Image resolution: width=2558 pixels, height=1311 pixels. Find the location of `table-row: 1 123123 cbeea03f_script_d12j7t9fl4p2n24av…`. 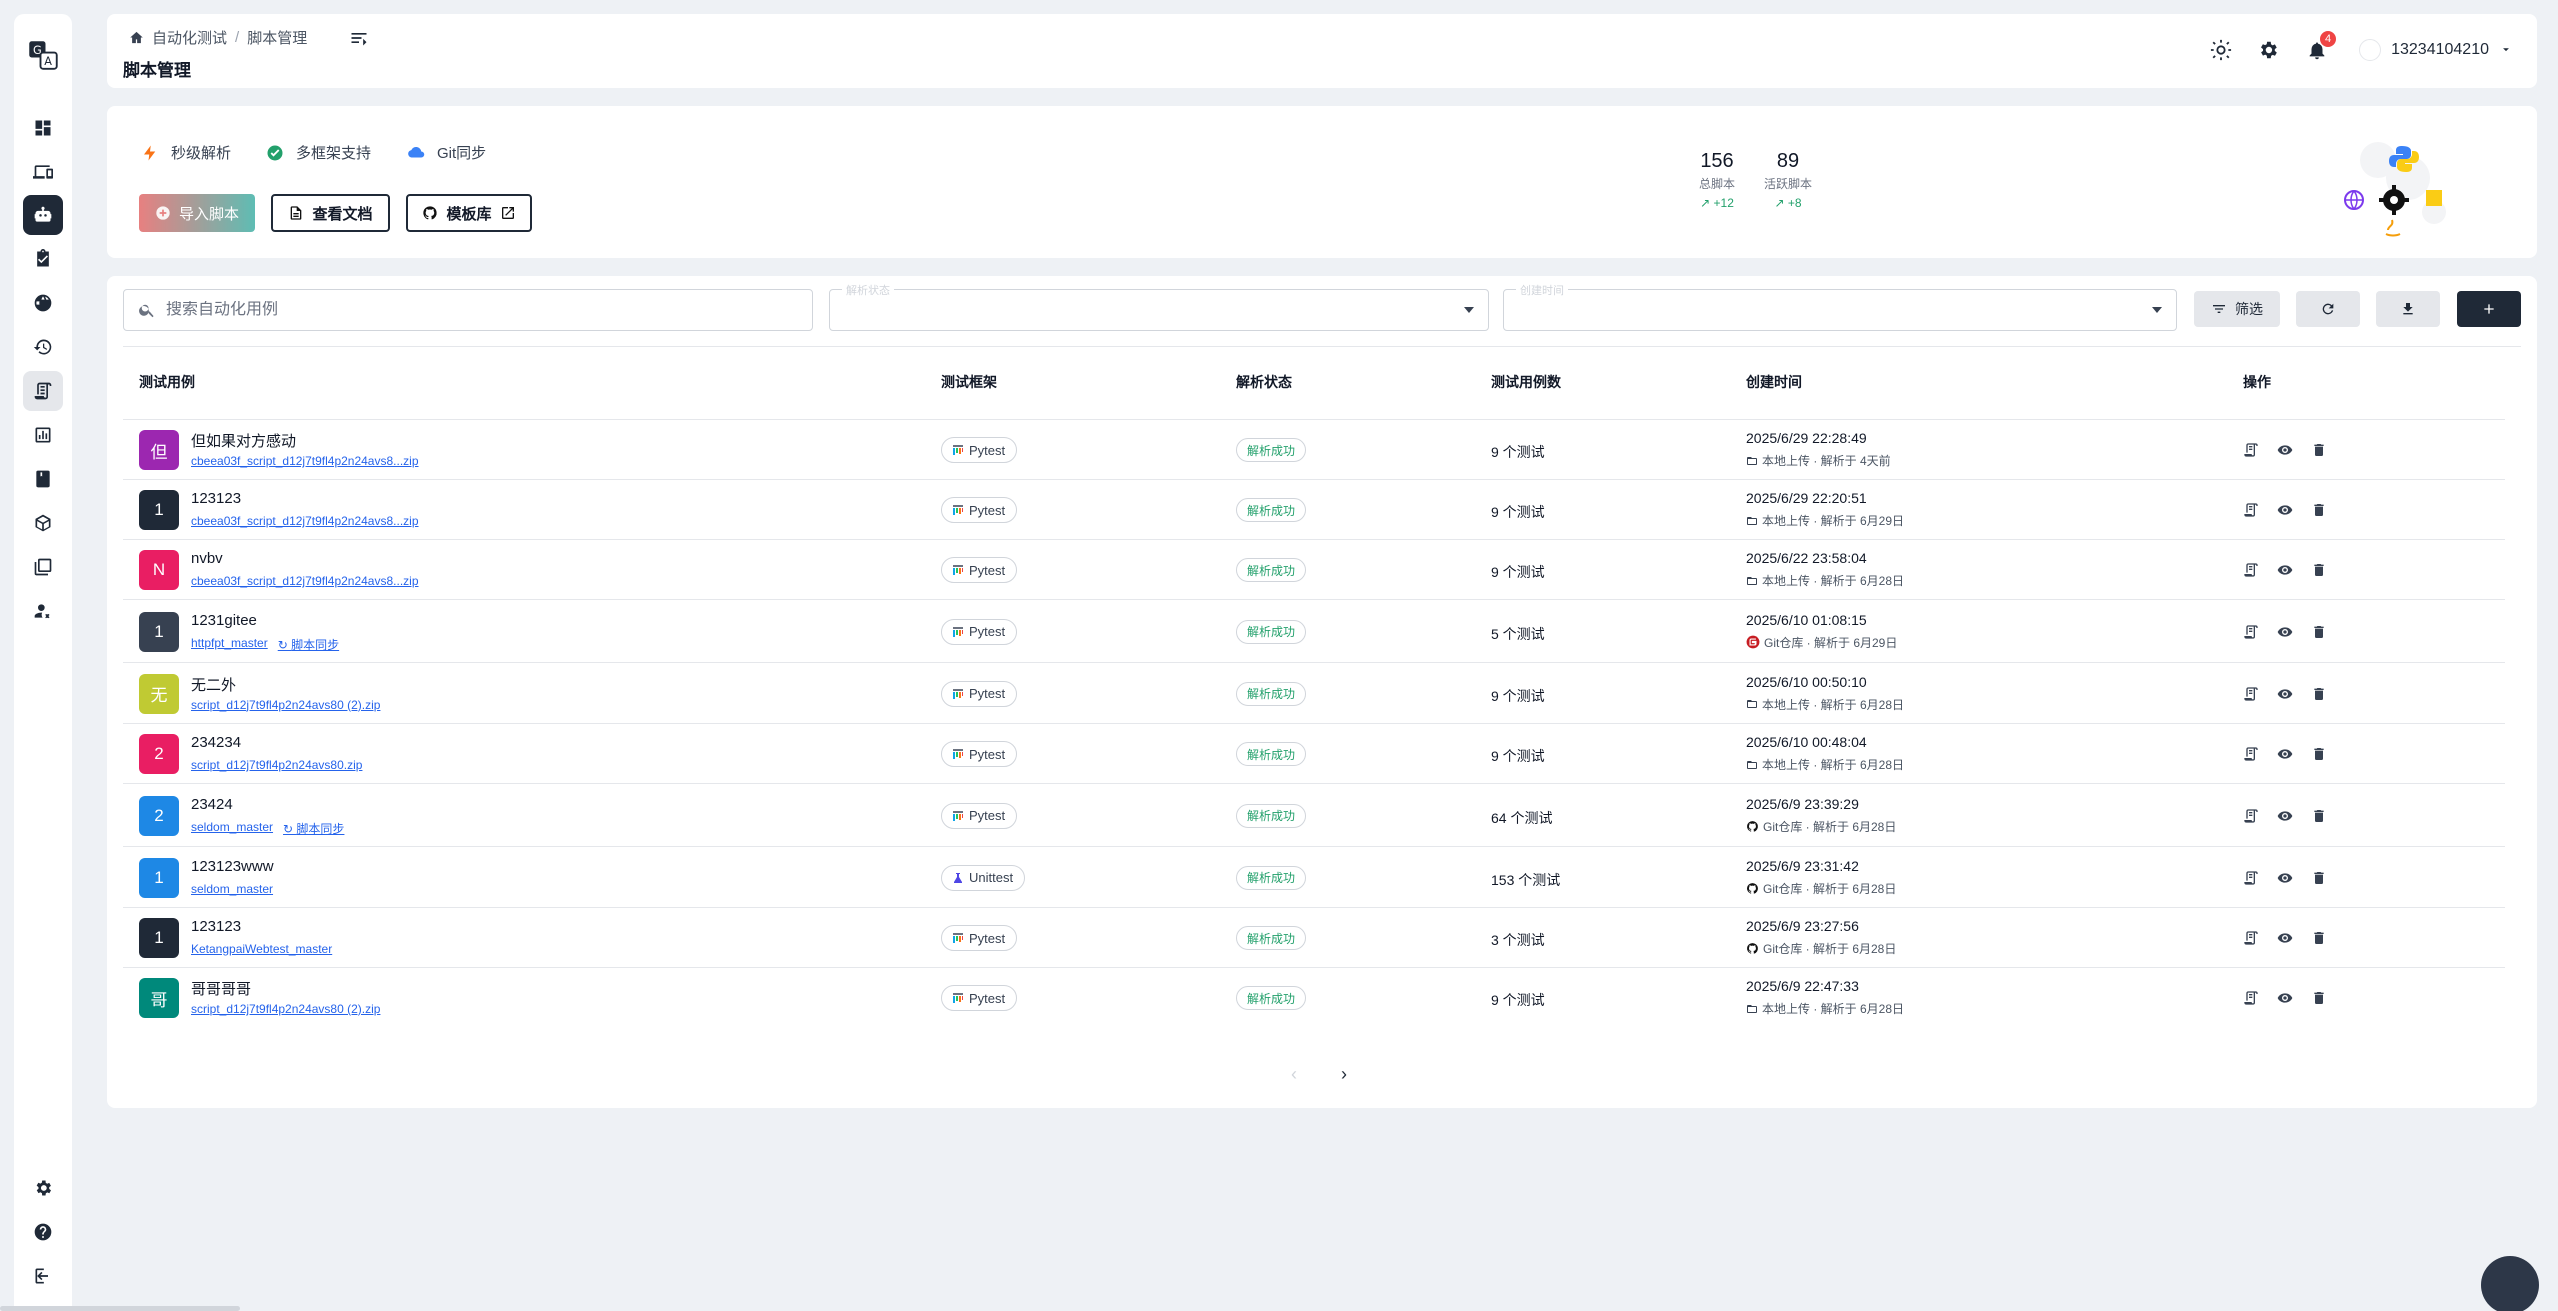

table-row: 1 123123 cbeea03f_script_d12j7t9fl4p2n24av… is located at coordinates (1314, 509).